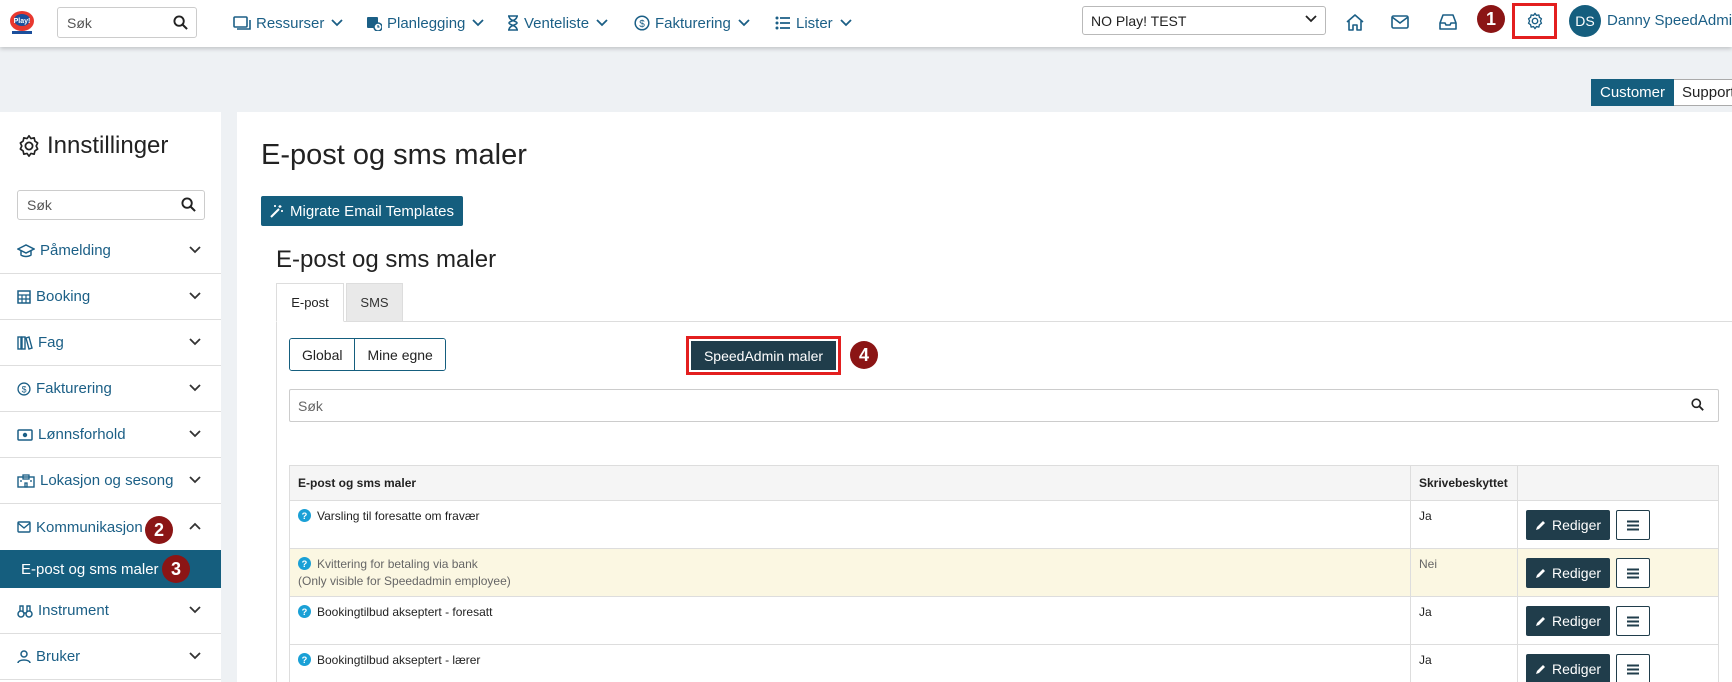 The image size is (1732, 682). What do you see at coordinates (110, 611) in the screenshot?
I see `sidebar-item-instrument: Instrument` at bounding box center [110, 611].